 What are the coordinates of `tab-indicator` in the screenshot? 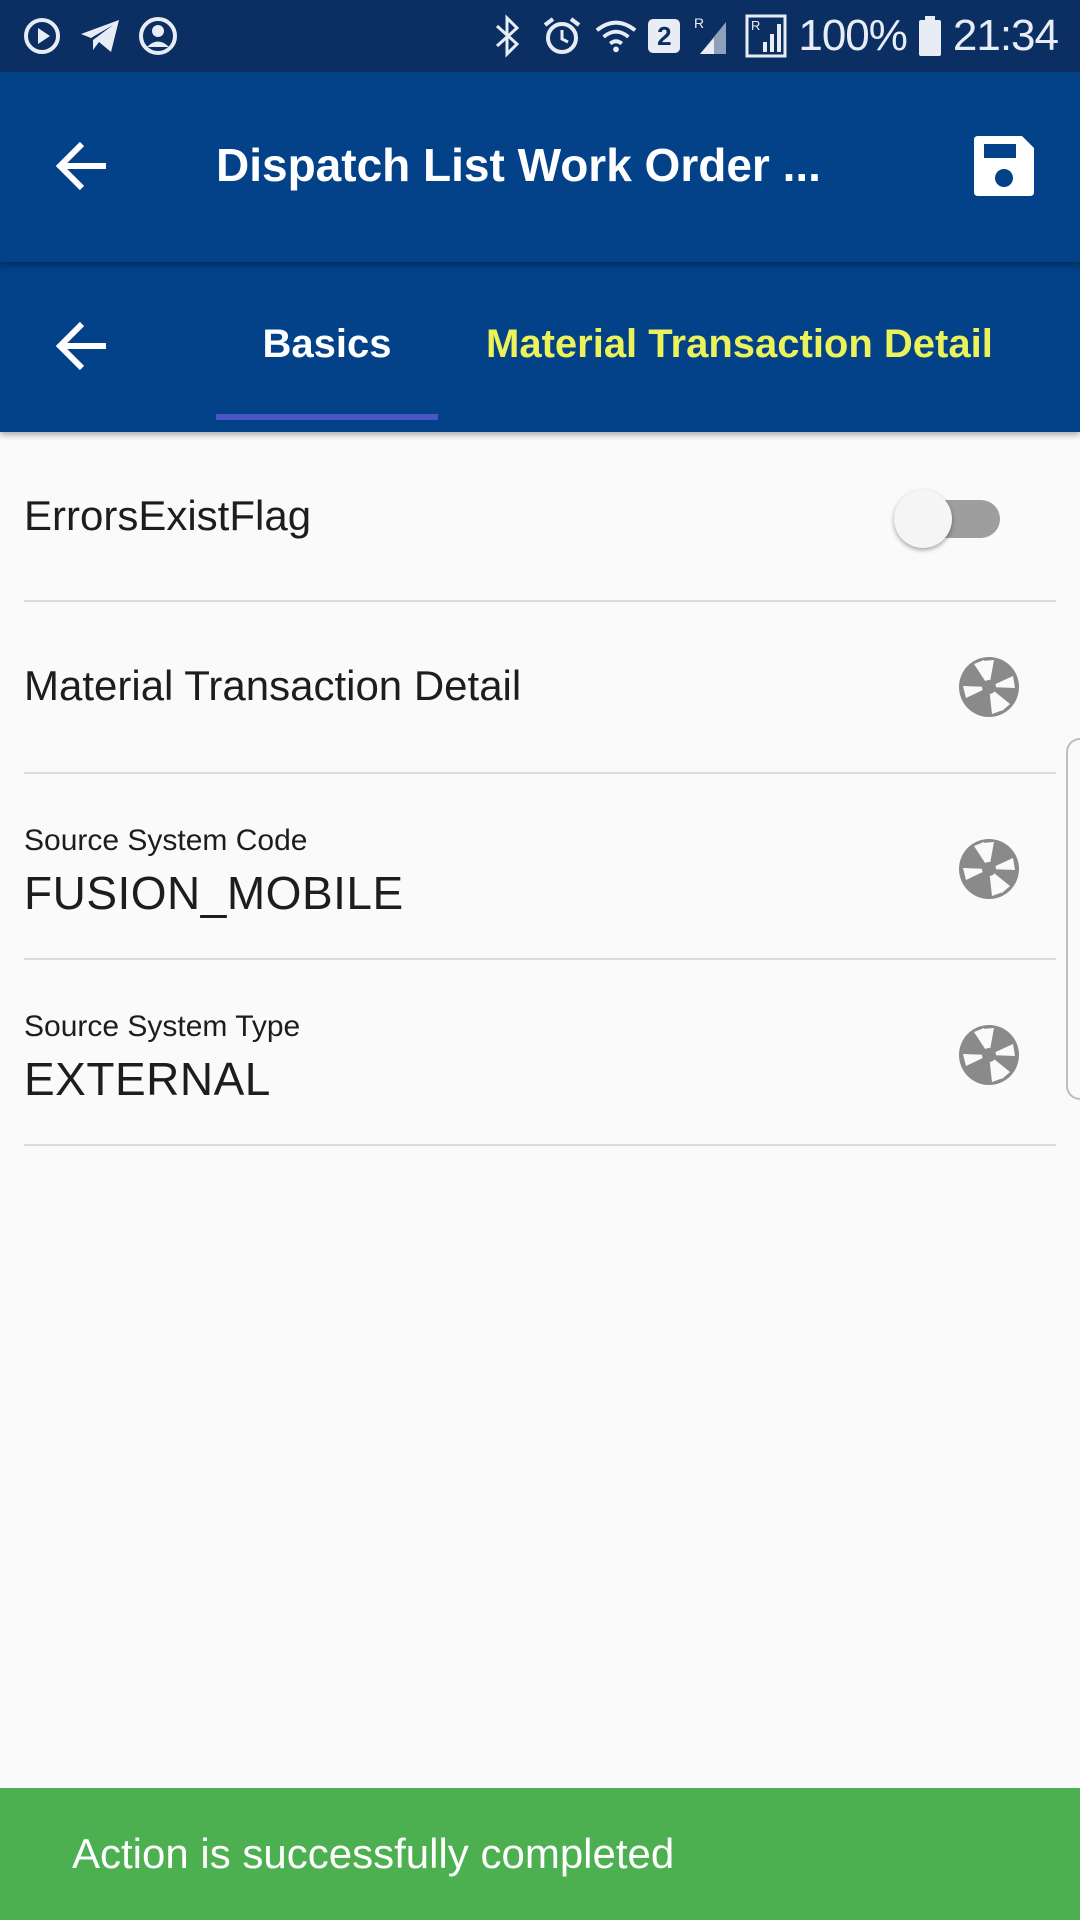 It's located at (327, 417).